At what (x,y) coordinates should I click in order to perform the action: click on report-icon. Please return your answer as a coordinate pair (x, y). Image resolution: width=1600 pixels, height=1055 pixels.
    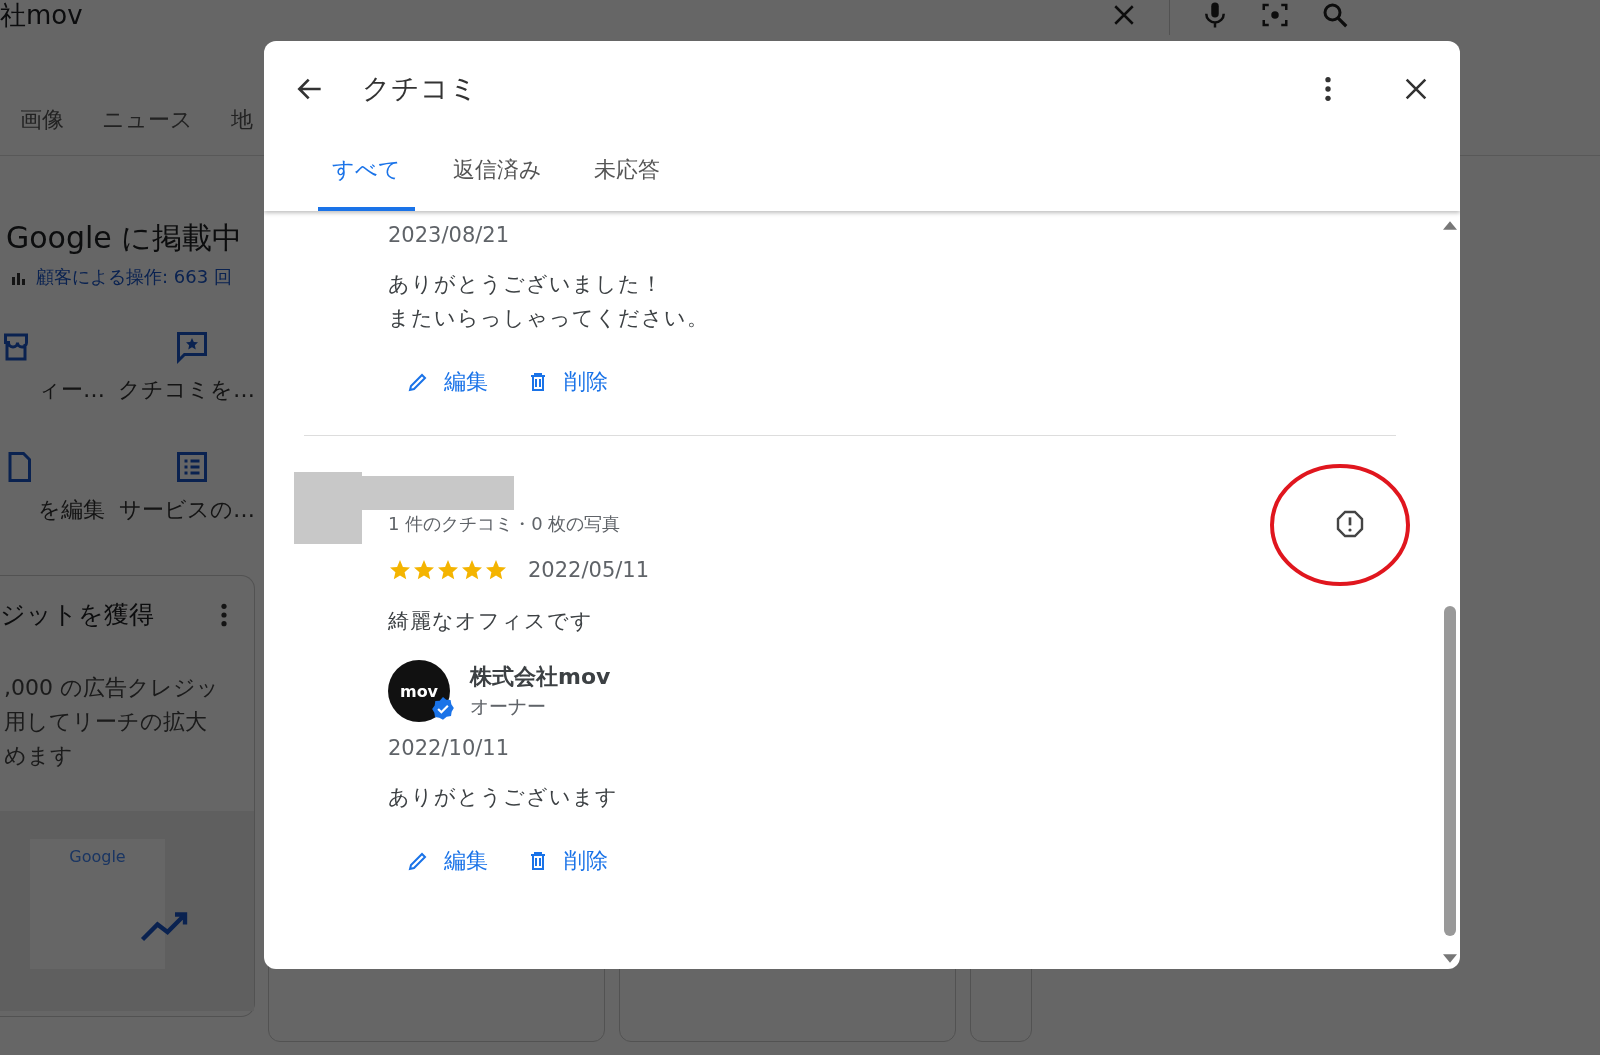
    Looking at the image, I should click on (1350, 524).